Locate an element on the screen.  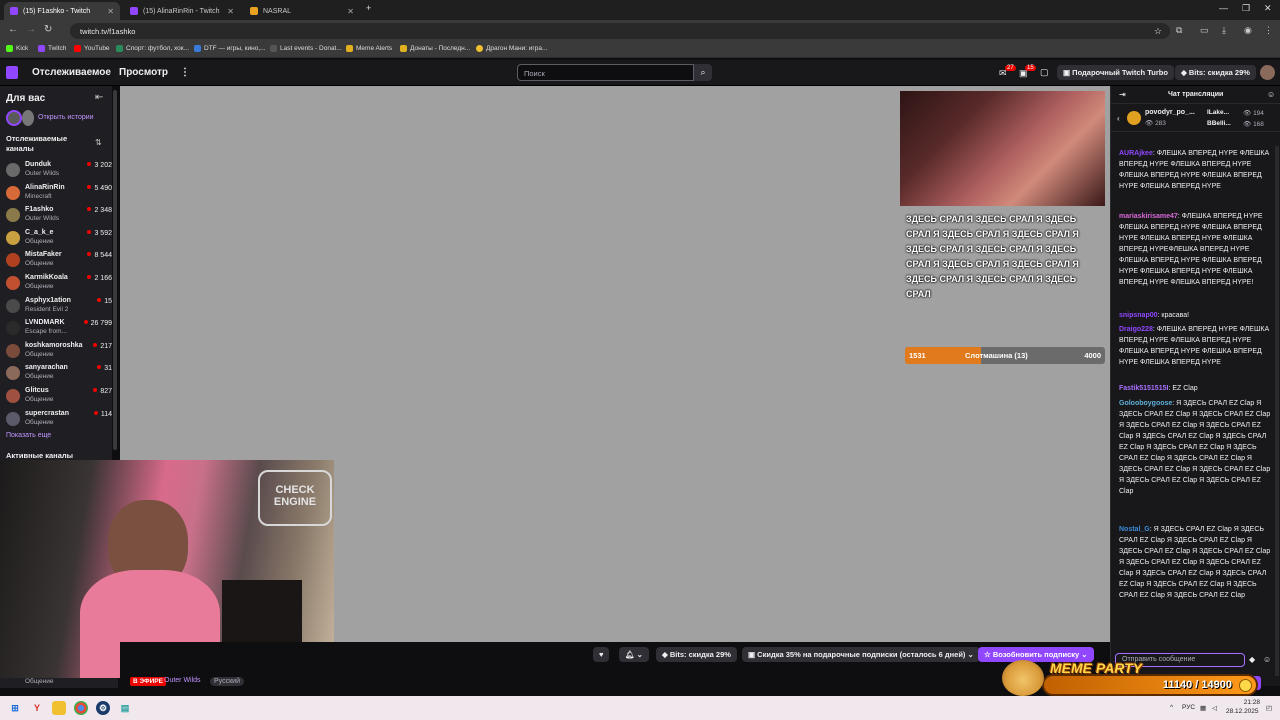
users-icon: ☺ is located at coordinates (1271, 94).